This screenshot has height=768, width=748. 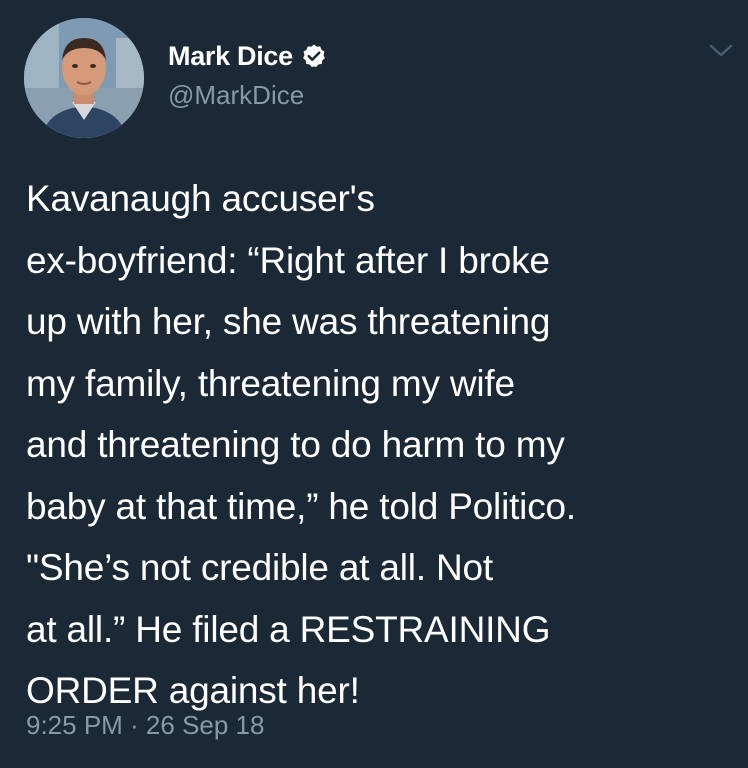 I want to click on name-row: Mark Dice, so click(x=247, y=56).